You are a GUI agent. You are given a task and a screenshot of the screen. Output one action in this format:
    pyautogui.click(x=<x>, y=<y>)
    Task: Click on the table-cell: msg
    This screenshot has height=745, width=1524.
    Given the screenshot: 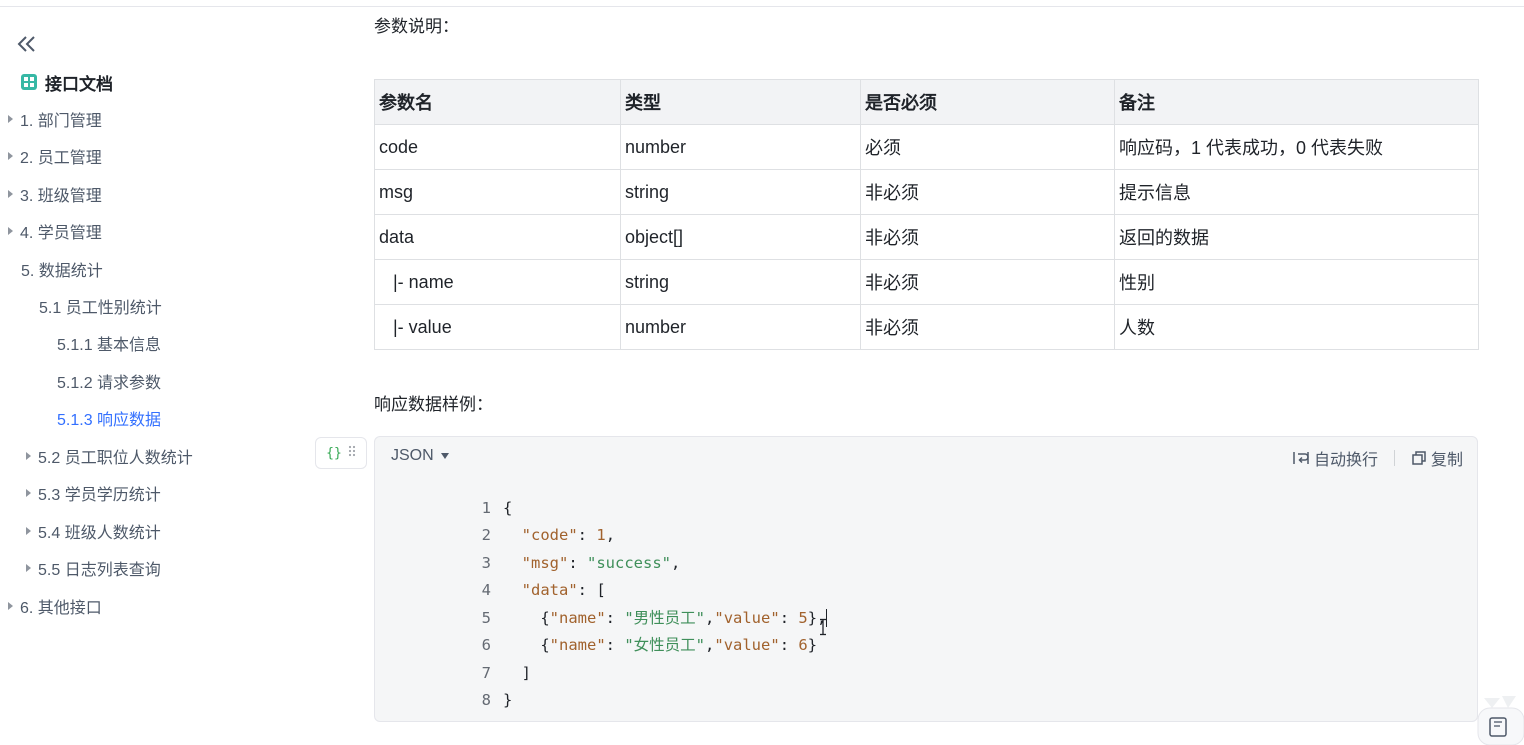 What is the action you would take?
    pyautogui.click(x=497, y=192)
    